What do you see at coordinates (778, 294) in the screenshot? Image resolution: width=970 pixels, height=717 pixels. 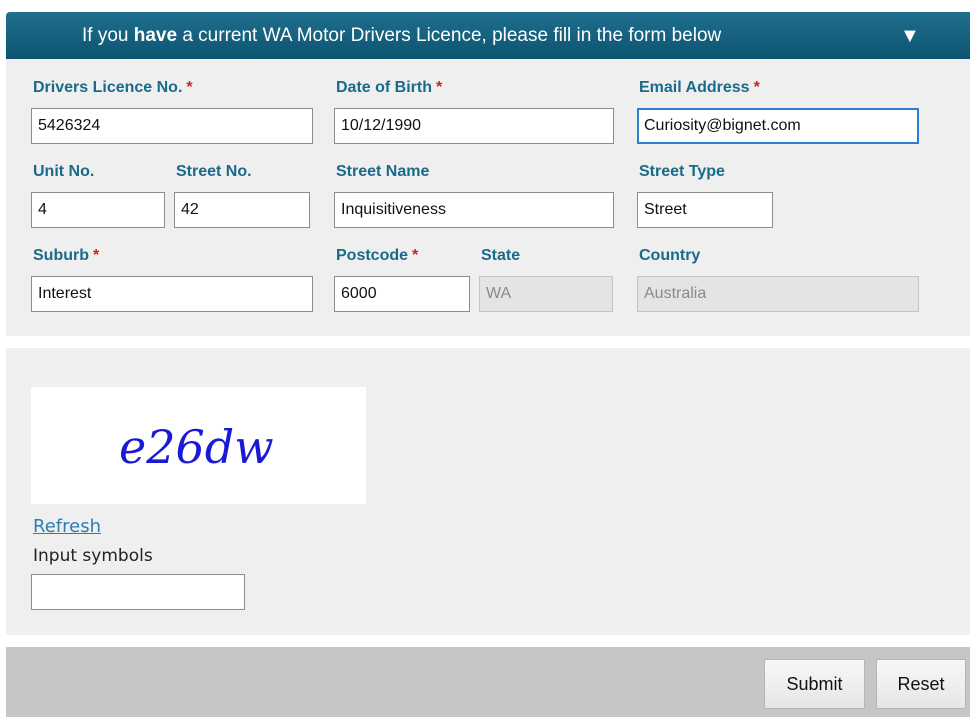 I see `country-input` at bounding box center [778, 294].